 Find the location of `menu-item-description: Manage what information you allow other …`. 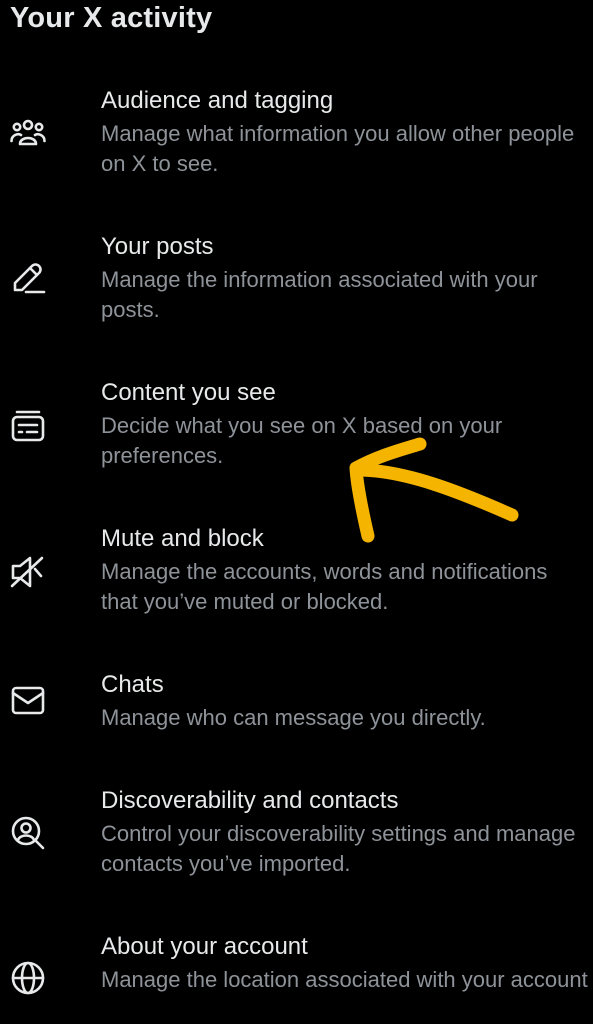

menu-item-description: Manage what information you allow other … is located at coordinates (338, 148).